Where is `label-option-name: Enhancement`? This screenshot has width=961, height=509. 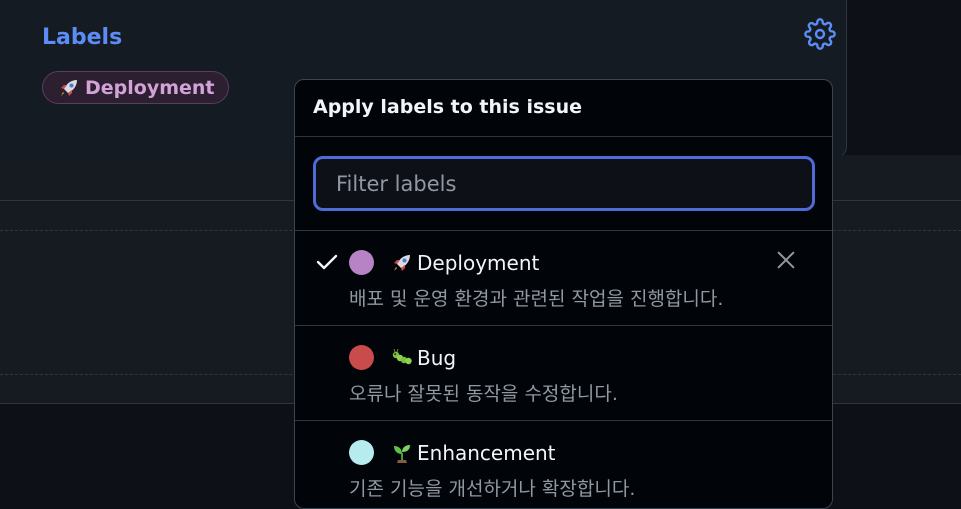
label-option-name: Enhancement is located at coordinates (473, 453).